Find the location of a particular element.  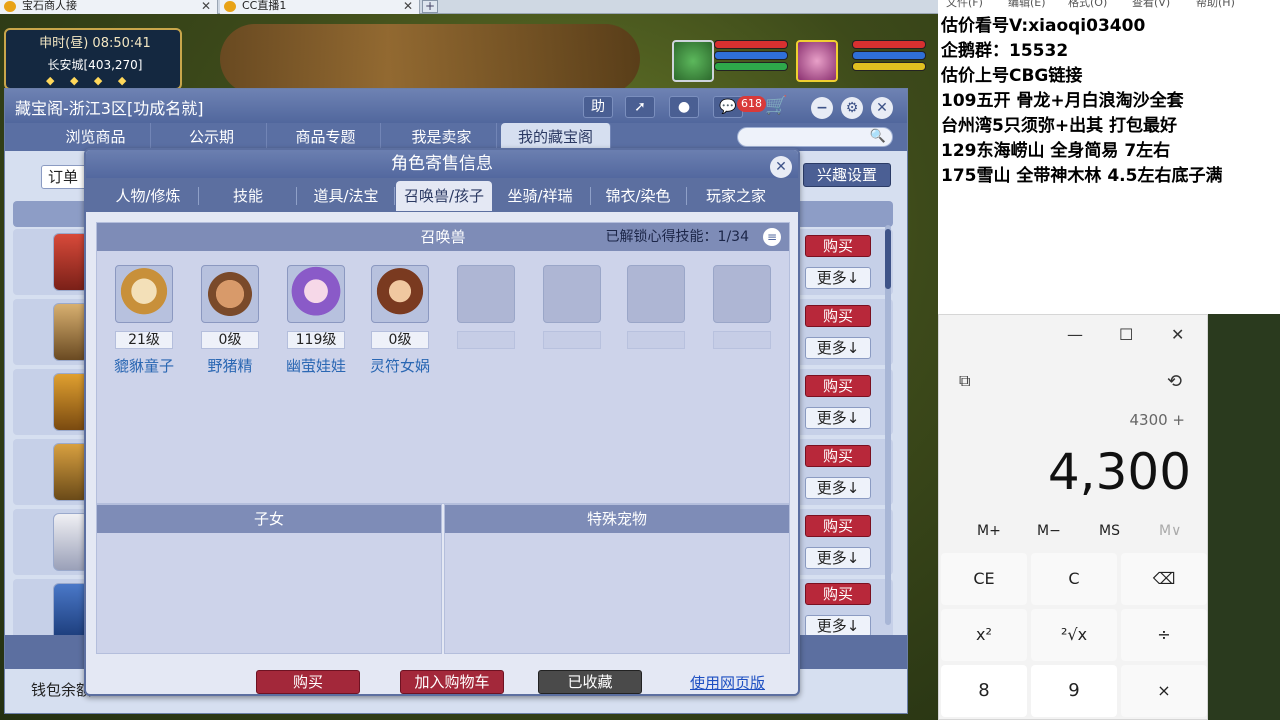

pet-slot: 0级 野猪精 is located at coordinates (232, 320).